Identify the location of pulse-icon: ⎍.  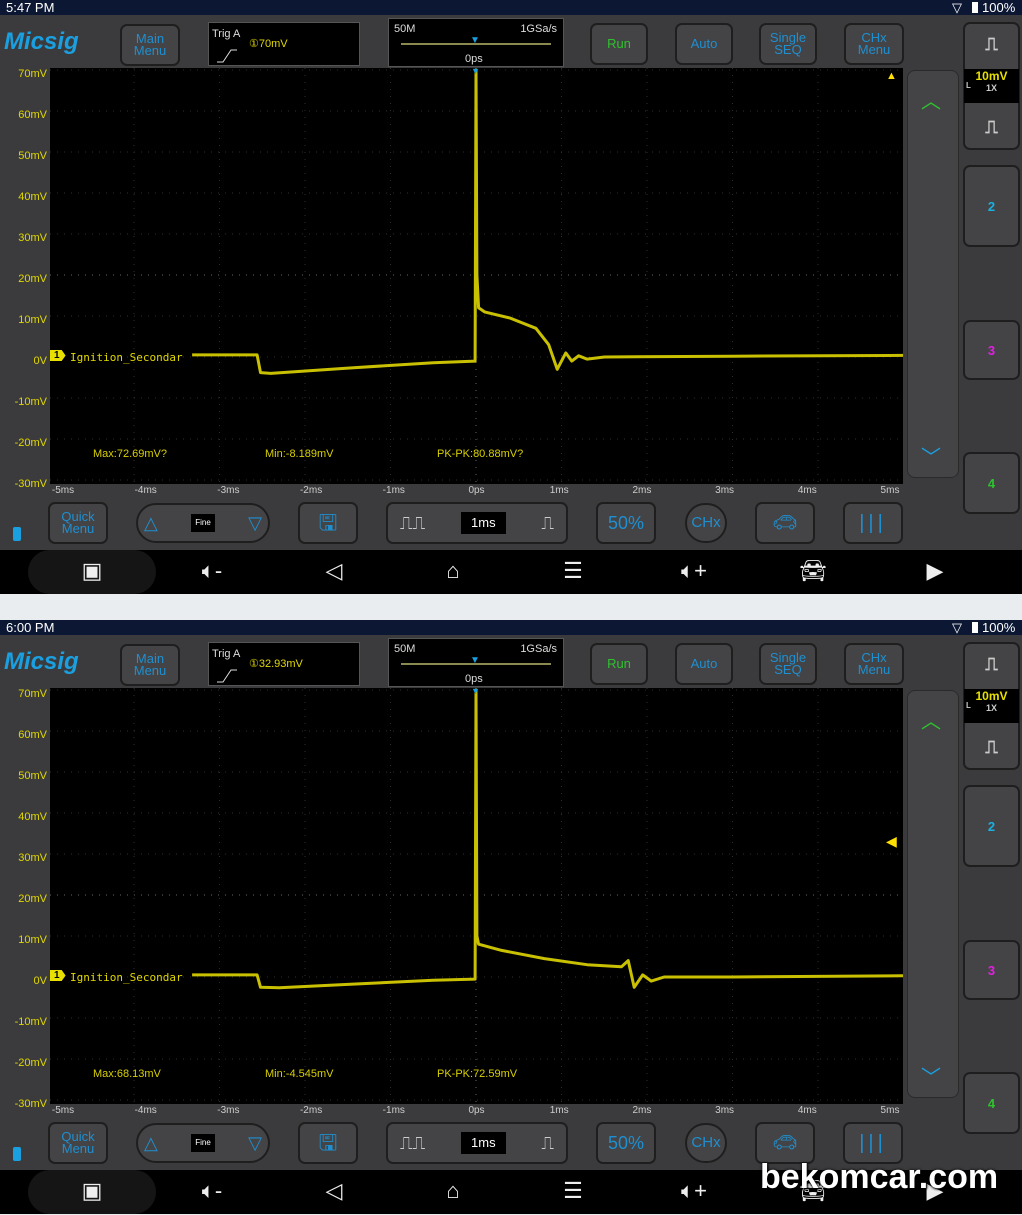
(991, 44).